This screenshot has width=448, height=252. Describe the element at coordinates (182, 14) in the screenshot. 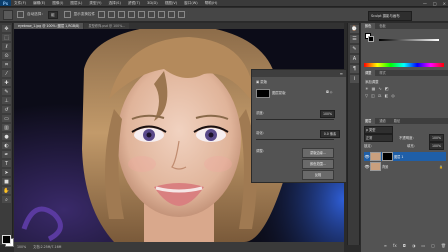

I see `3d-mode-icon` at that location.